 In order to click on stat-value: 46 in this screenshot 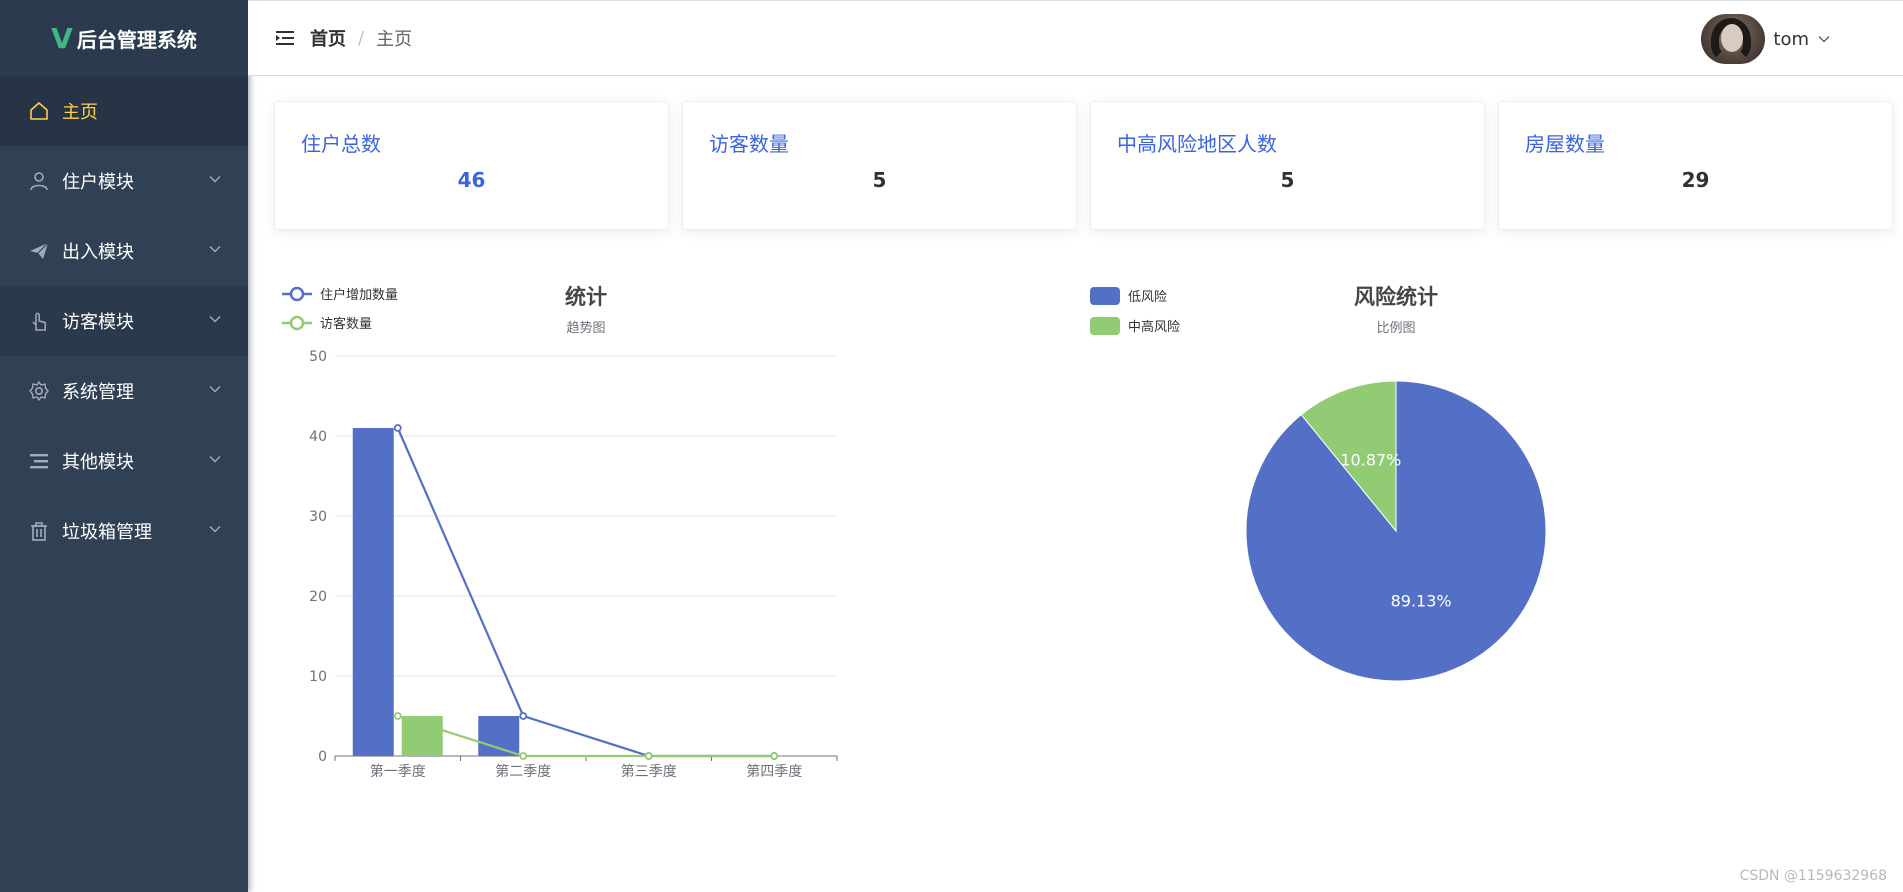, I will do `click(471, 180)`.